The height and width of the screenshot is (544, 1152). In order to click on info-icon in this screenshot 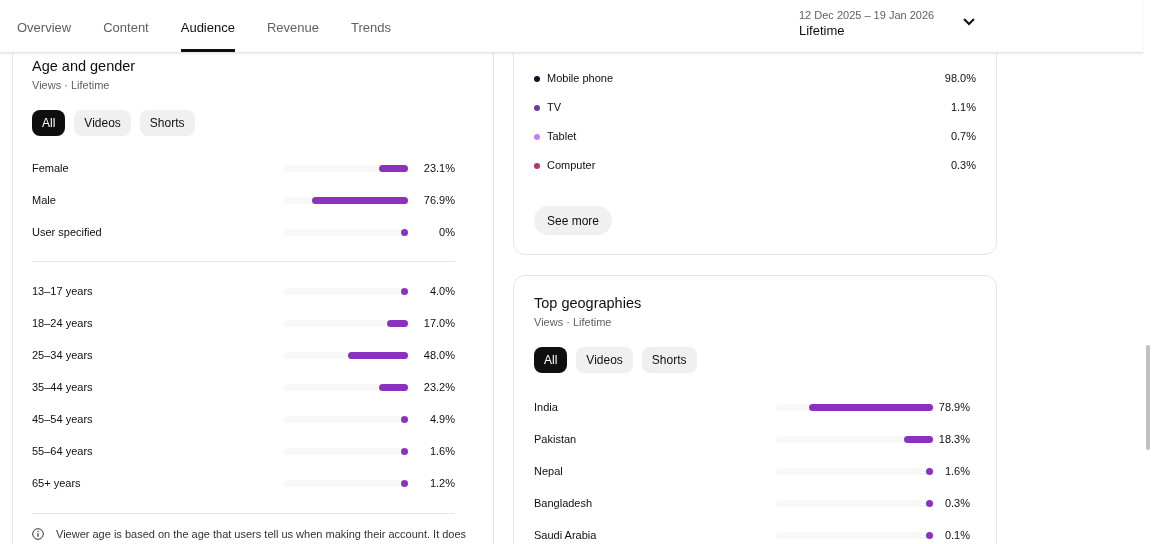, I will do `click(38, 534)`.